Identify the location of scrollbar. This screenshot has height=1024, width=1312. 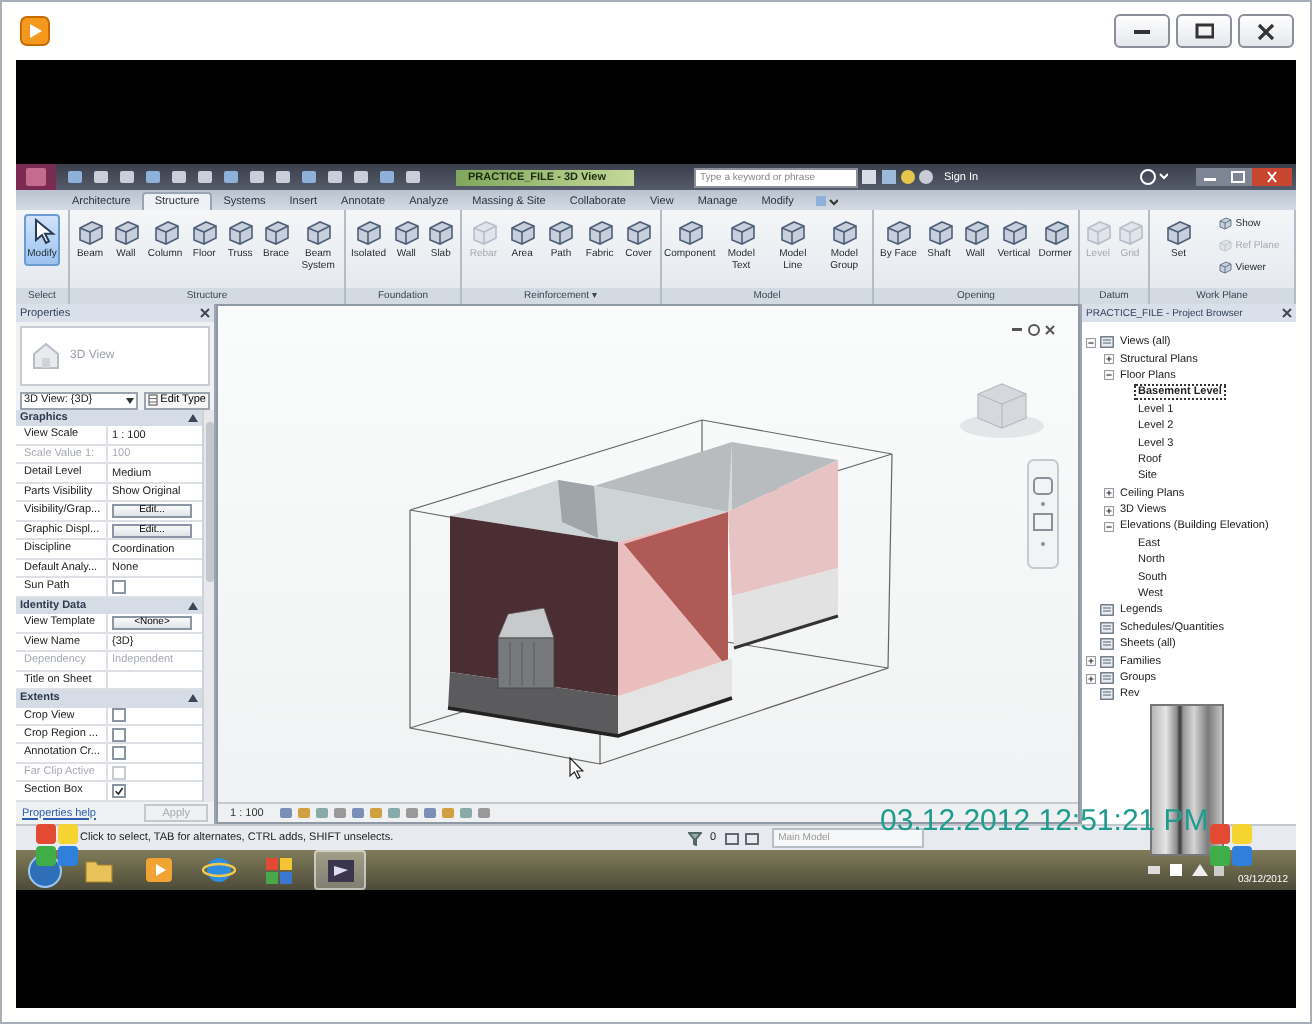
(208, 606).